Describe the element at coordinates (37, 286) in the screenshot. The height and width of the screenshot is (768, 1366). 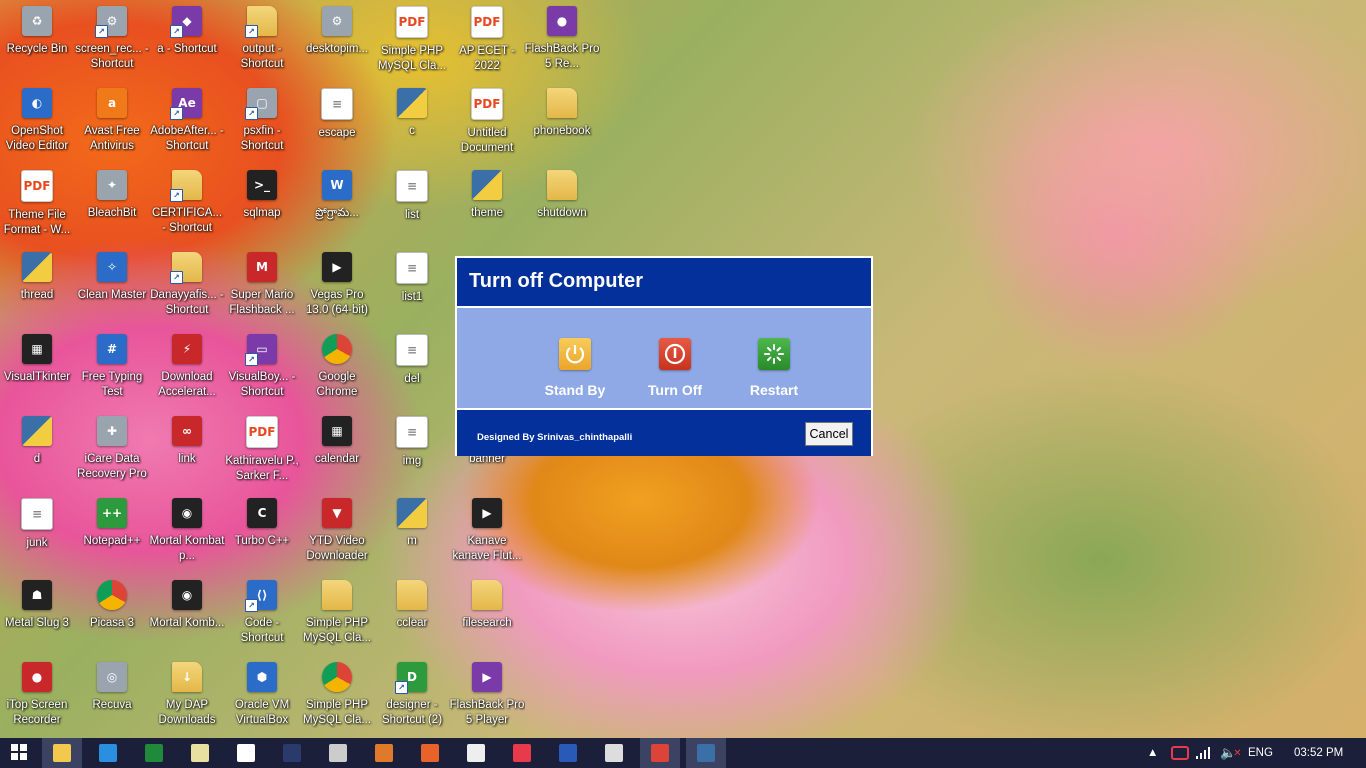
I see `desktop-icon: thread` at that location.